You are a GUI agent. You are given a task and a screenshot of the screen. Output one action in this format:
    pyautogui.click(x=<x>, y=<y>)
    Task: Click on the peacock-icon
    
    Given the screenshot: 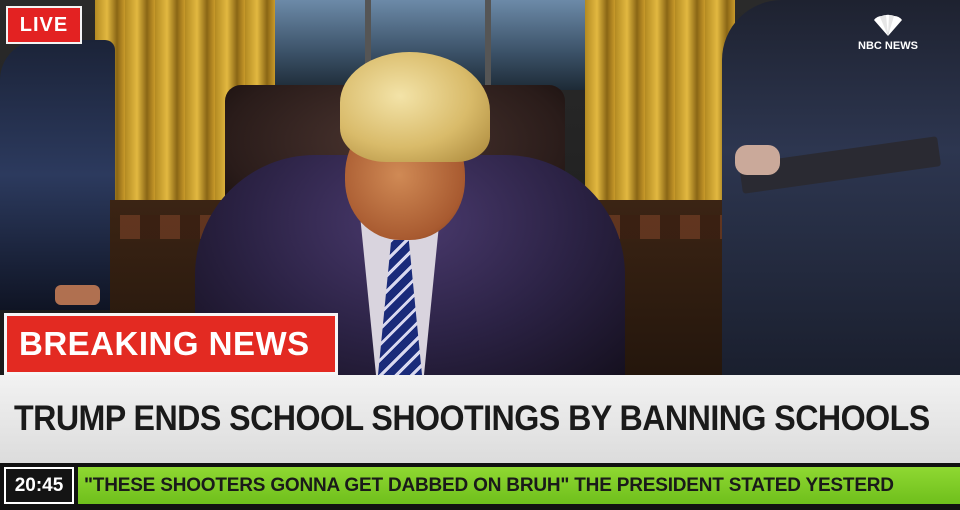 What is the action you would take?
    pyautogui.click(x=888, y=25)
    